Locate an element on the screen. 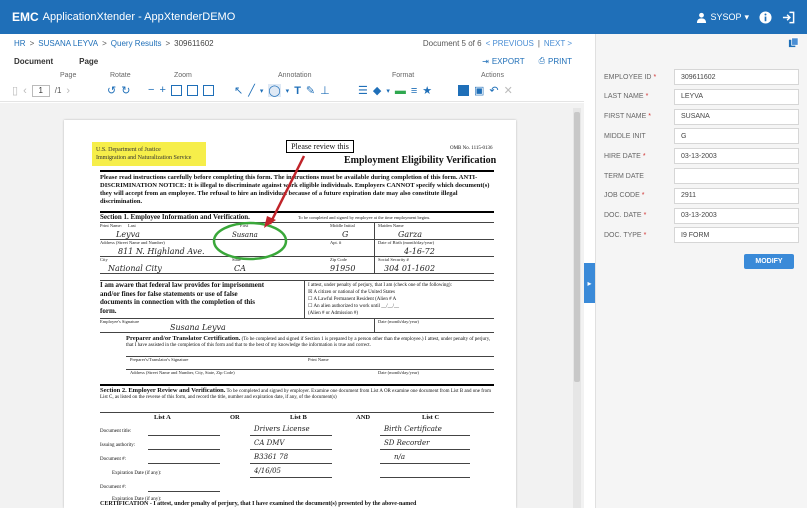 The width and height of the screenshot is (807, 508). field-value-input: 2911 is located at coordinates (736, 195).